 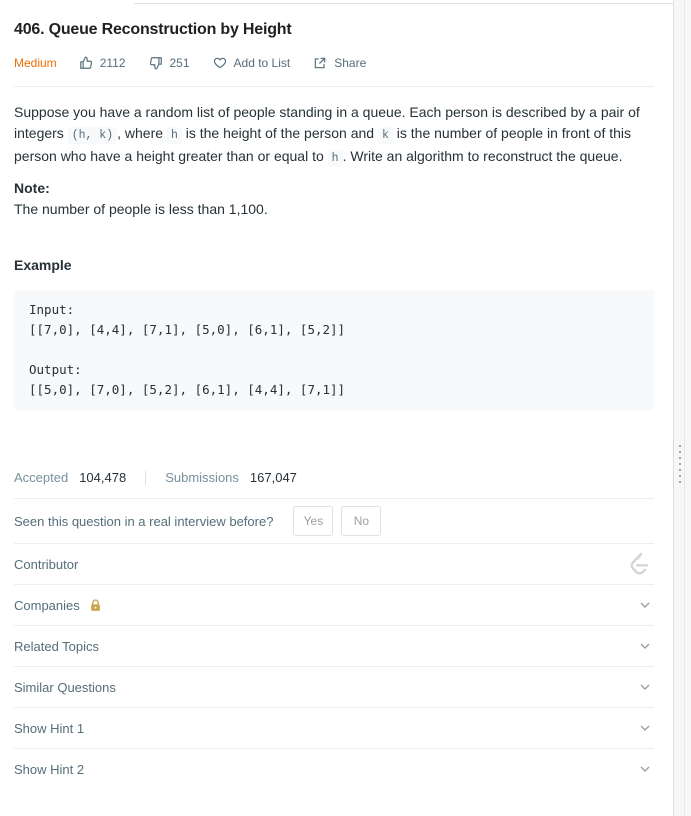 What do you see at coordinates (92, 135) in the screenshot?
I see `inline-code: (h, k)` at bounding box center [92, 135].